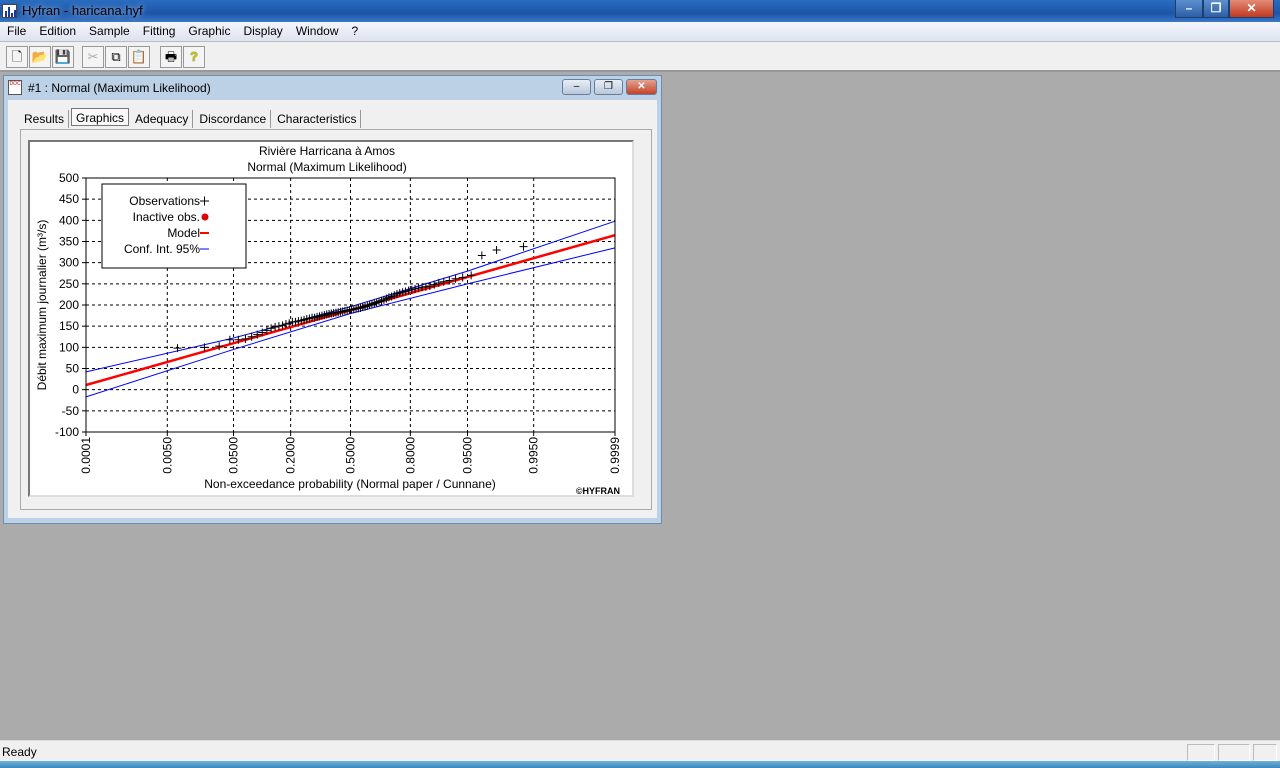 This screenshot has width=1280, height=768. What do you see at coordinates (116, 57) in the screenshot?
I see `copy-icon: ⧉` at bounding box center [116, 57].